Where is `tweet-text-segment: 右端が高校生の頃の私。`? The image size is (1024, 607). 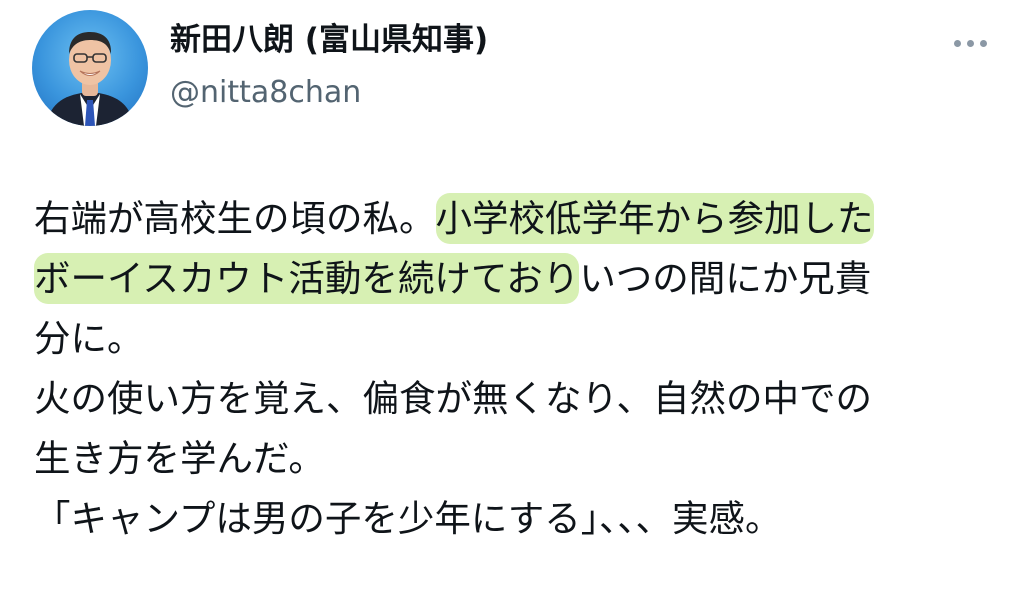 tweet-text-segment: 右端が高校生の頃の私。 is located at coordinates (235, 218).